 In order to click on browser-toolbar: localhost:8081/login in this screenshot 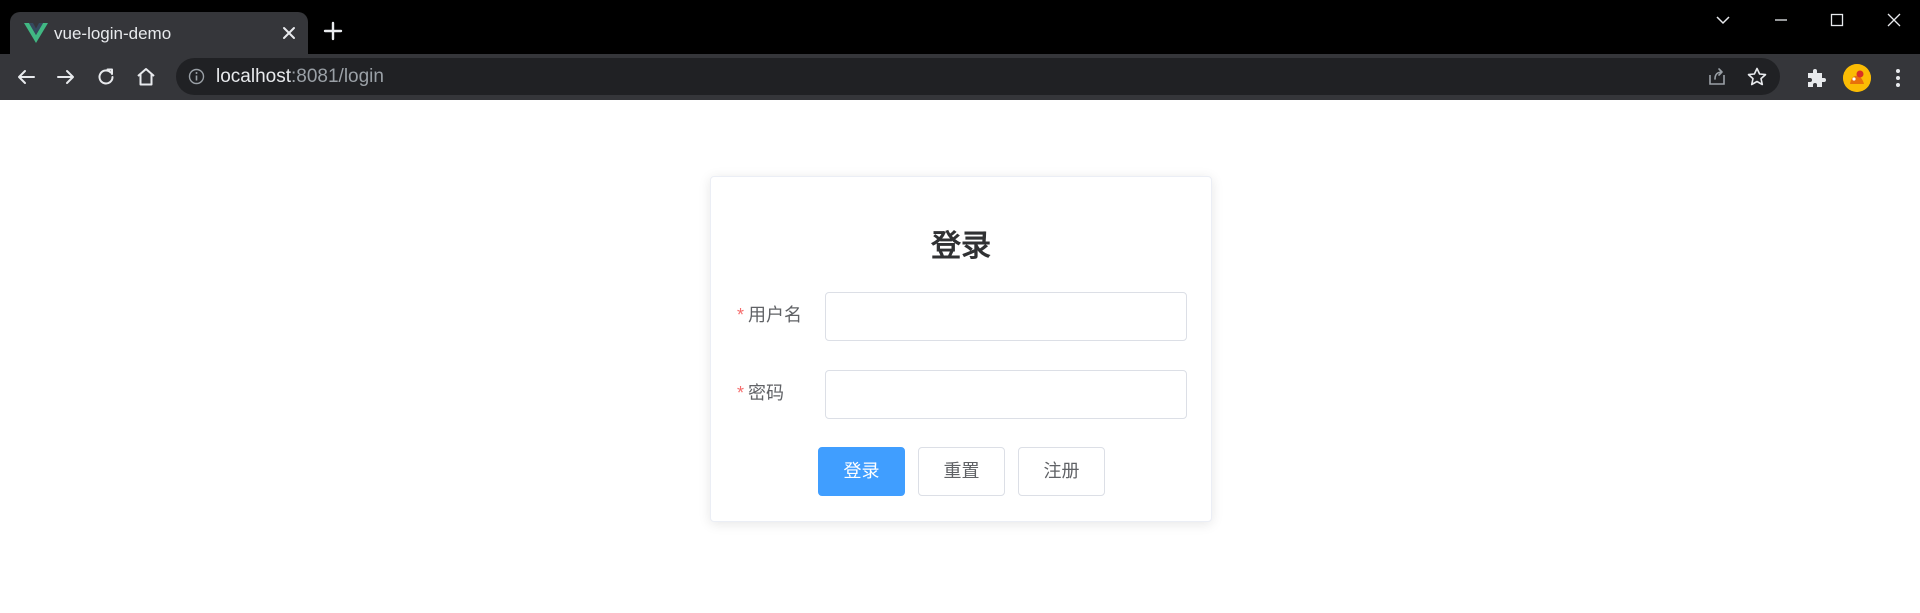, I will do `click(960, 77)`.